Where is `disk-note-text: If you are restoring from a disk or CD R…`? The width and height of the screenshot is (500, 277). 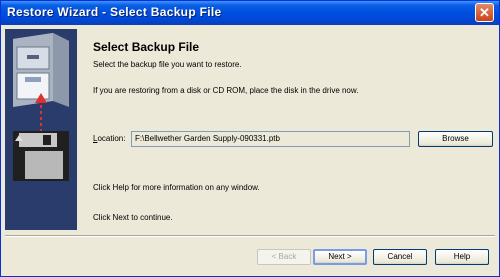
disk-note-text: If you are restoring from a disk or CD R… is located at coordinates (226, 90).